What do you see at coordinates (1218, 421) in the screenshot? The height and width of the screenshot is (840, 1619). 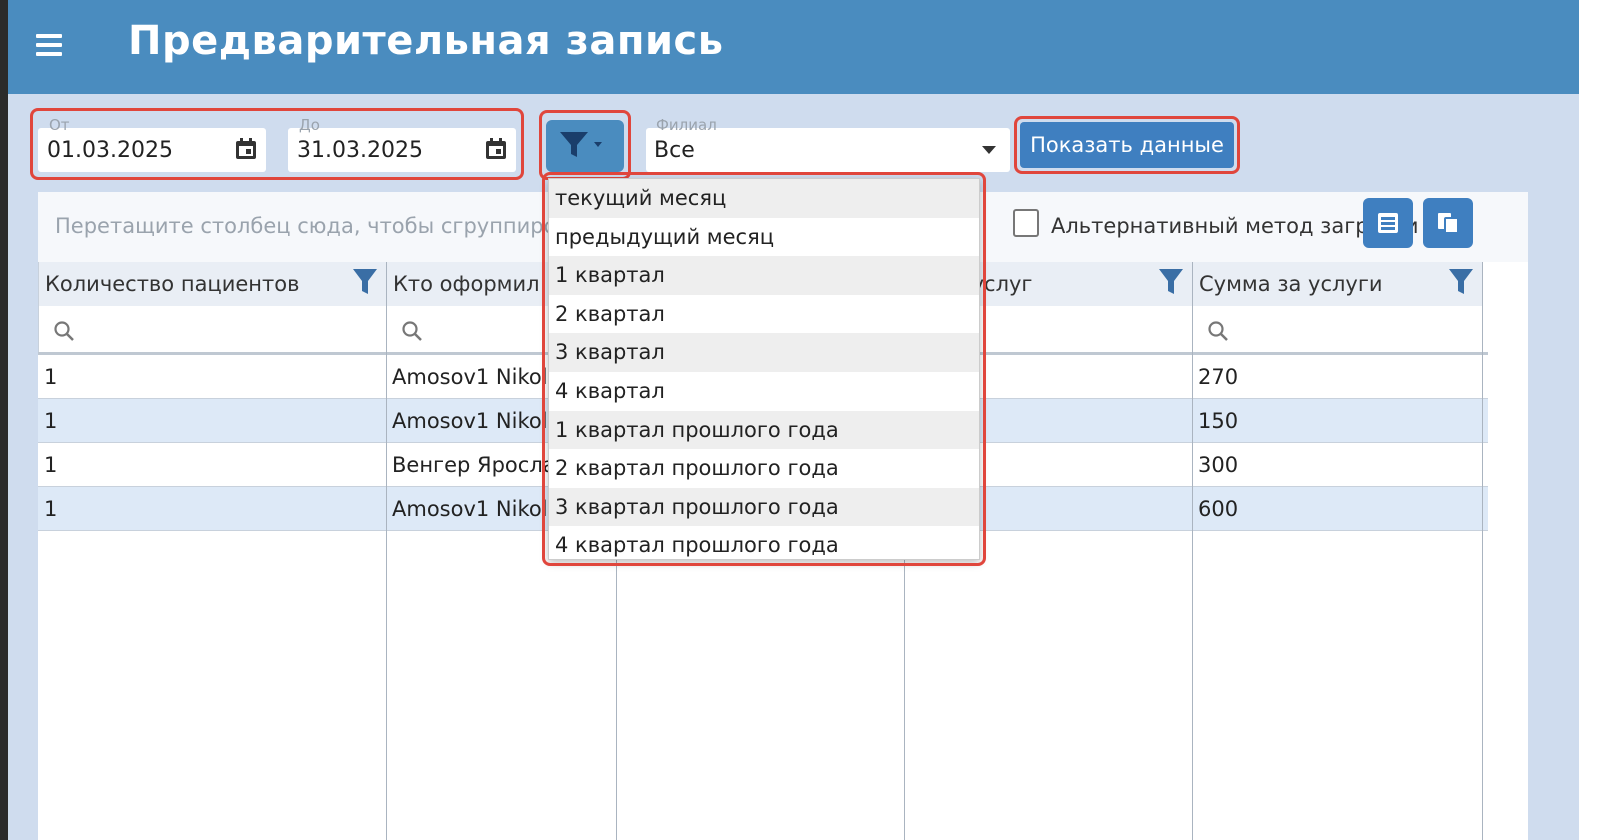 I see `cell-sum: 150` at bounding box center [1218, 421].